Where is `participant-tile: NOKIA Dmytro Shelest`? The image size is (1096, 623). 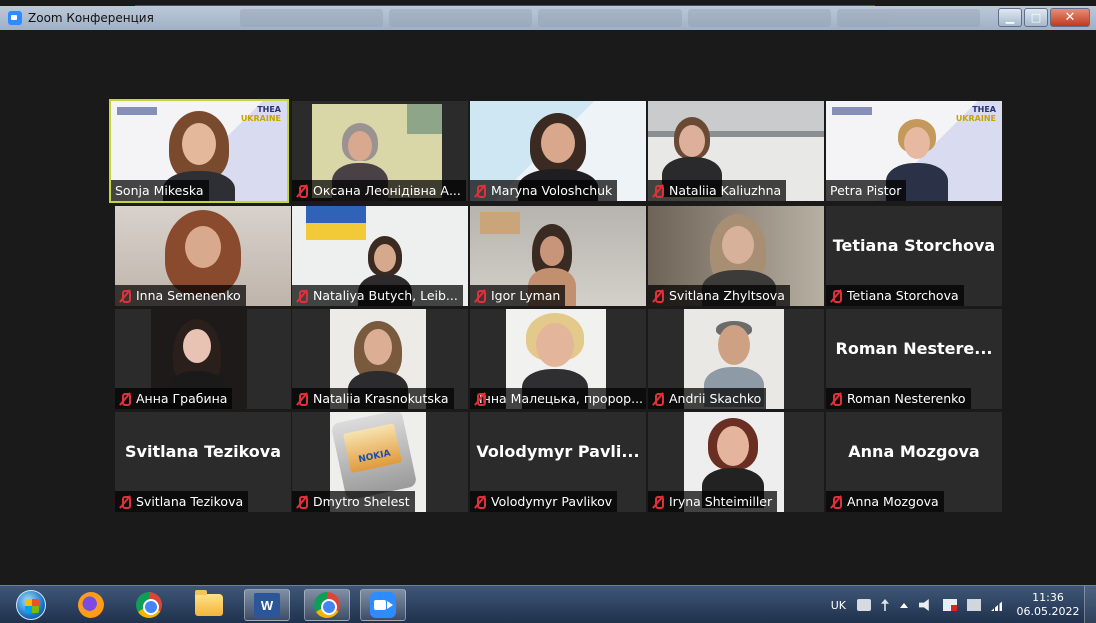
participant-tile: NOKIA Dmytro Shelest is located at coordinates (380, 462).